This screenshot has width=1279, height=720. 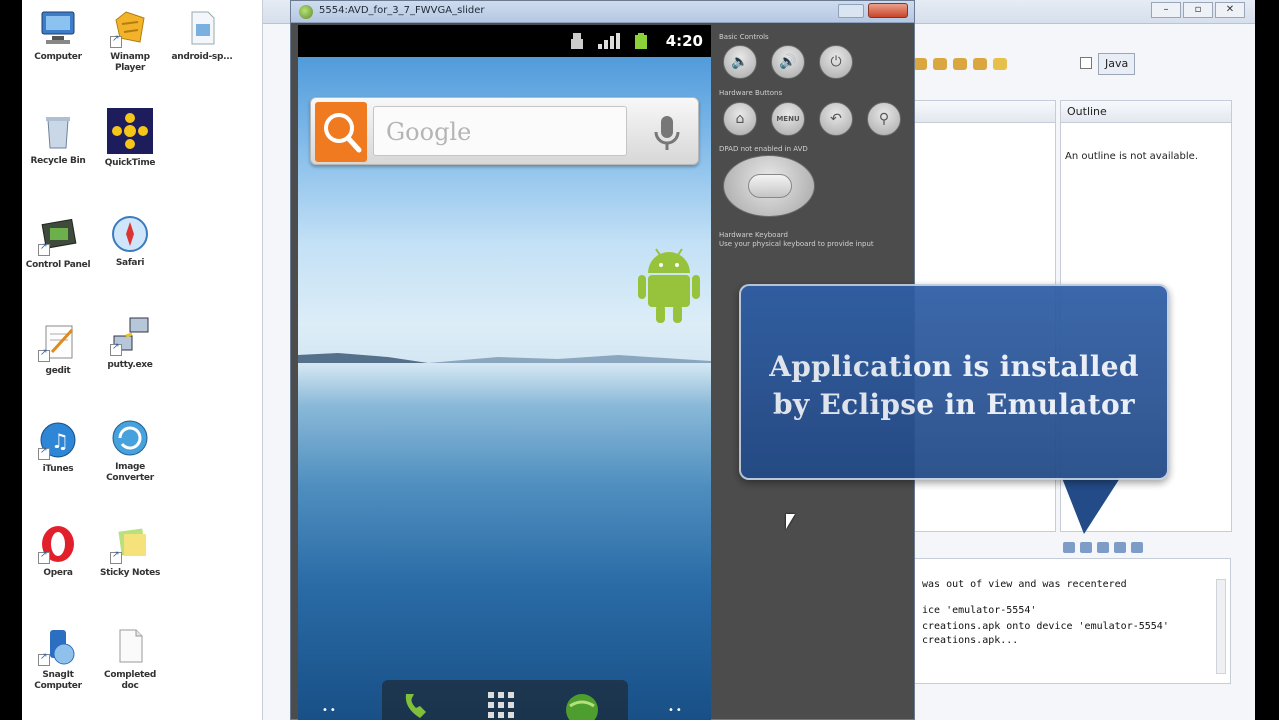 I want to click on dpad-control, so click(x=769, y=186).